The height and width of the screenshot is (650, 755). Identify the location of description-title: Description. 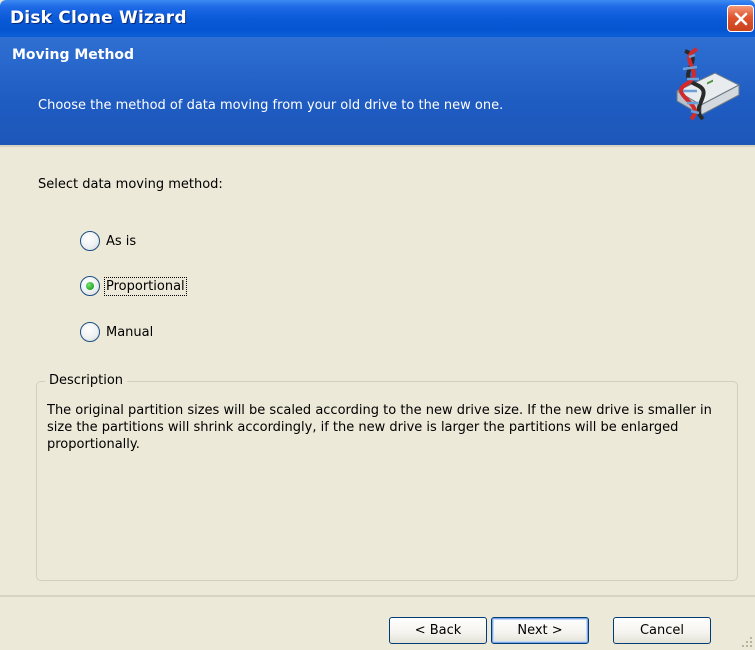
(86, 380).